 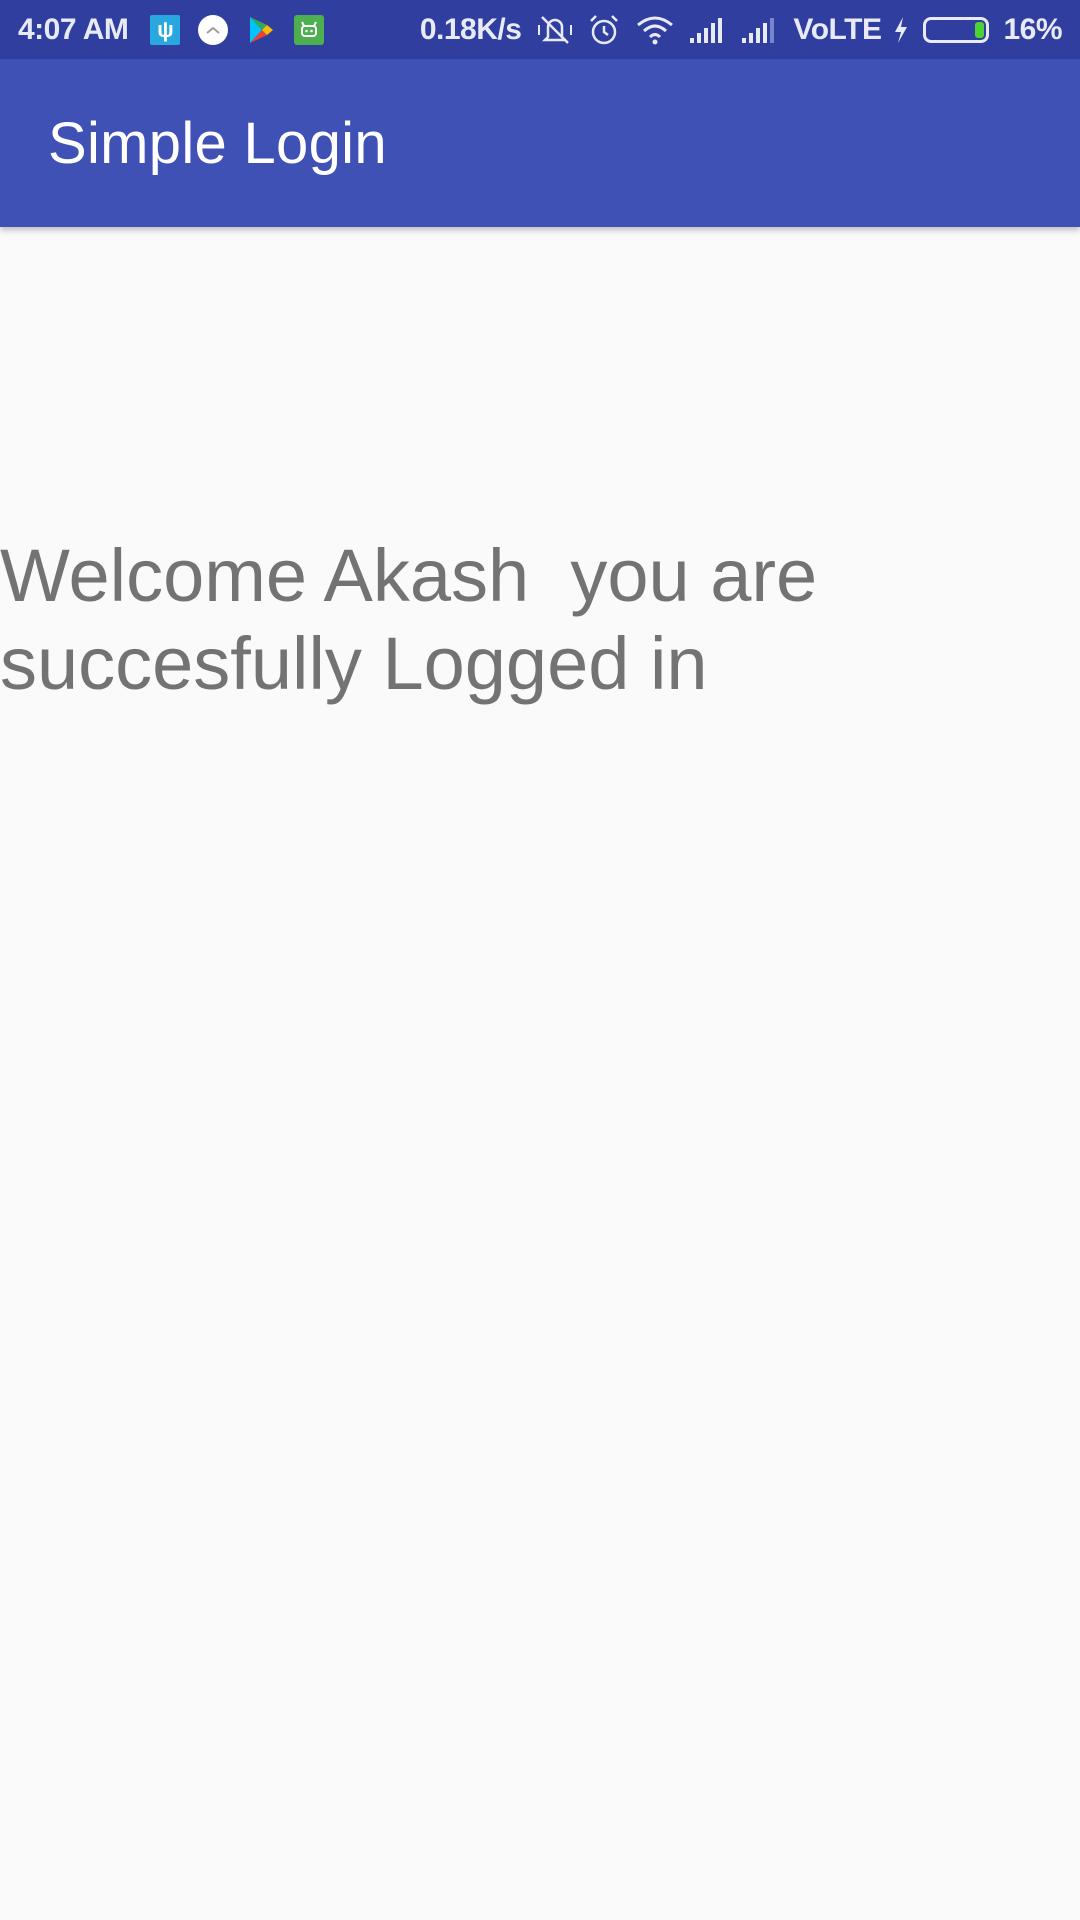 I want to click on vibrate-off-icon, so click(x=555, y=30).